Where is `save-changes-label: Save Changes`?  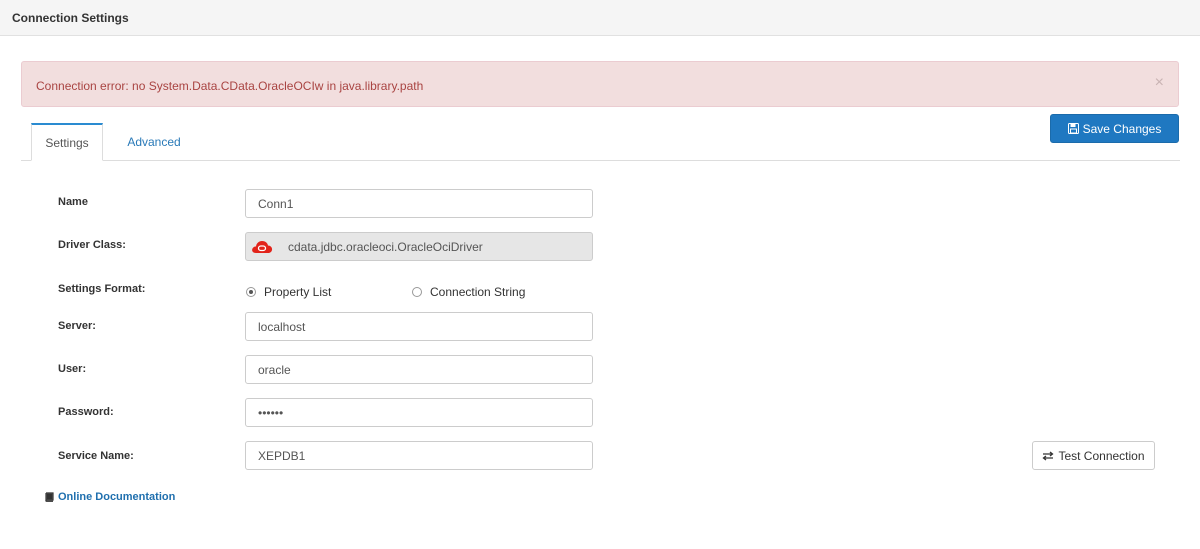
save-changes-label: Save Changes is located at coordinates (1122, 128).